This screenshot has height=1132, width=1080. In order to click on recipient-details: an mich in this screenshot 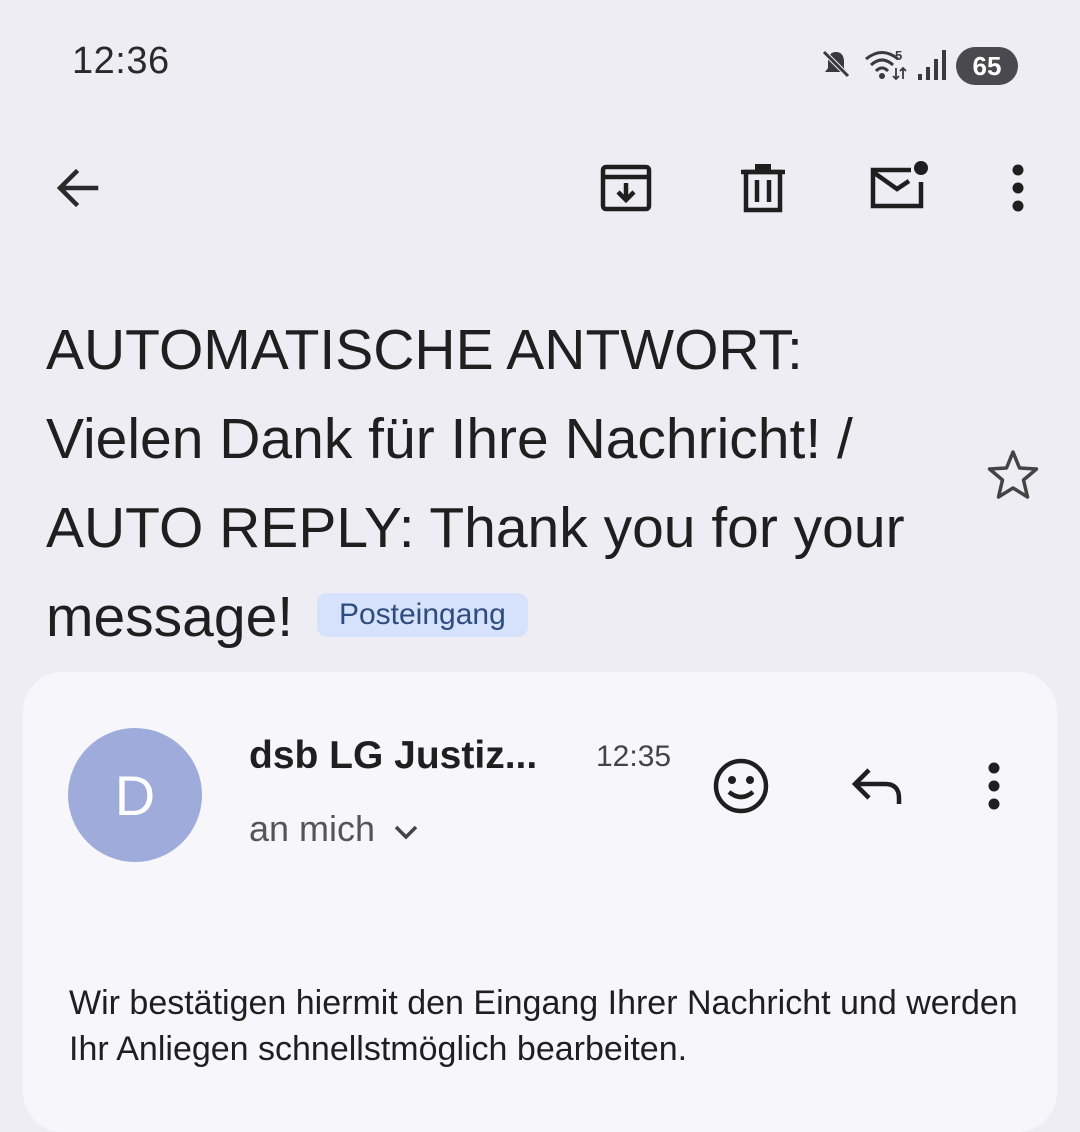, I will do `click(334, 829)`.